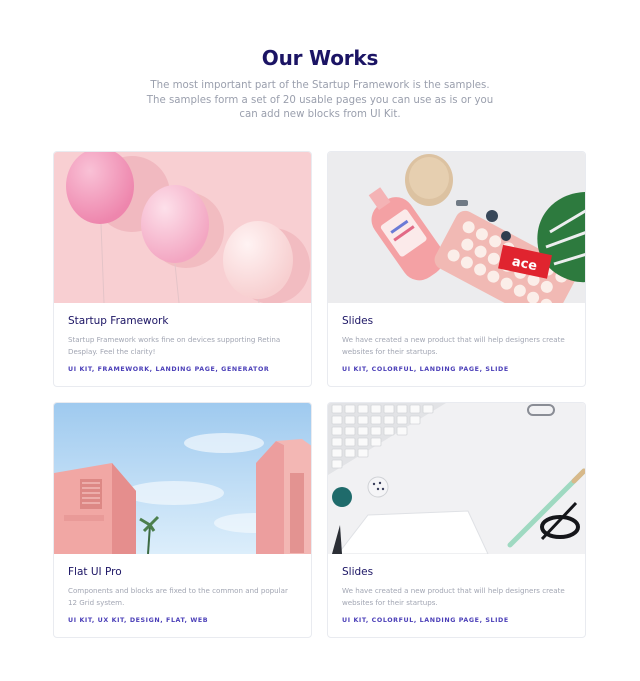  What do you see at coordinates (456, 478) in the screenshot?
I see `keyboard-notebook-desk-image` at bounding box center [456, 478].